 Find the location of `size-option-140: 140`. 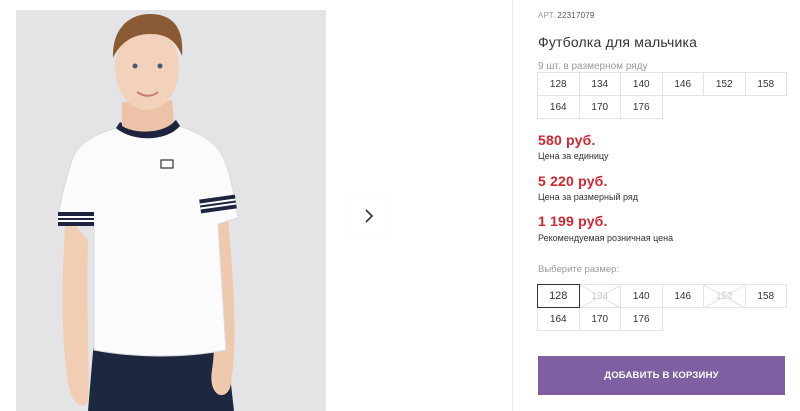

size-option-140: 140 is located at coordinates (641, 296).